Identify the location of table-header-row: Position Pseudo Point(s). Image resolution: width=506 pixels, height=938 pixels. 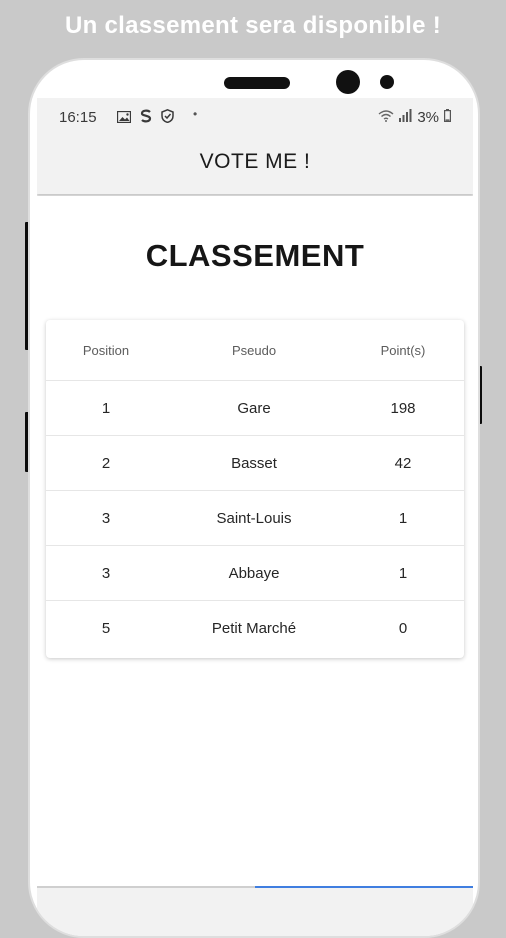
(255, 350).